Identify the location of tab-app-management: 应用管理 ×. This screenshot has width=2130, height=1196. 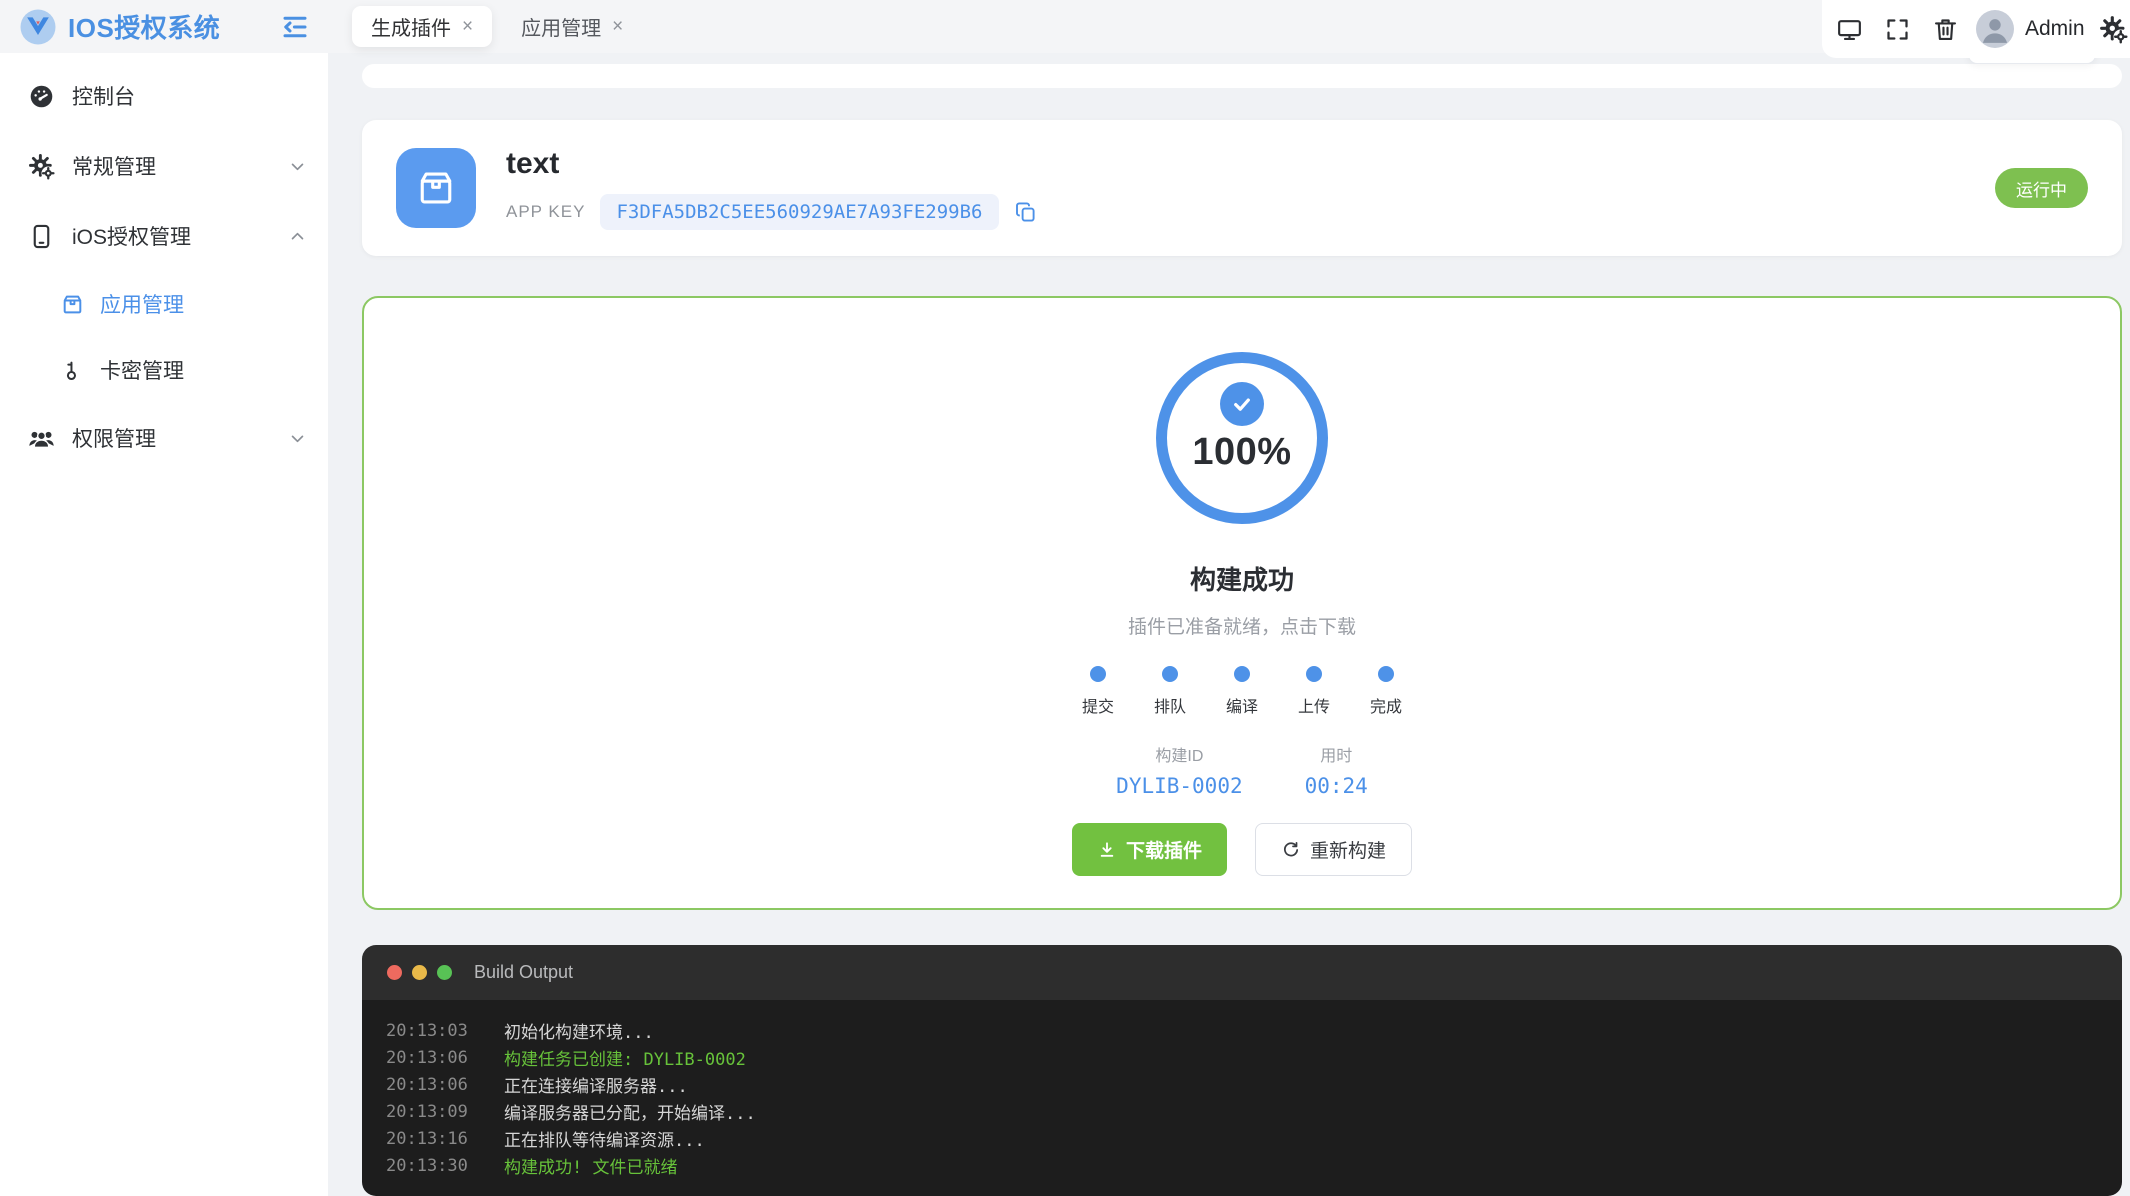
(572, 26).